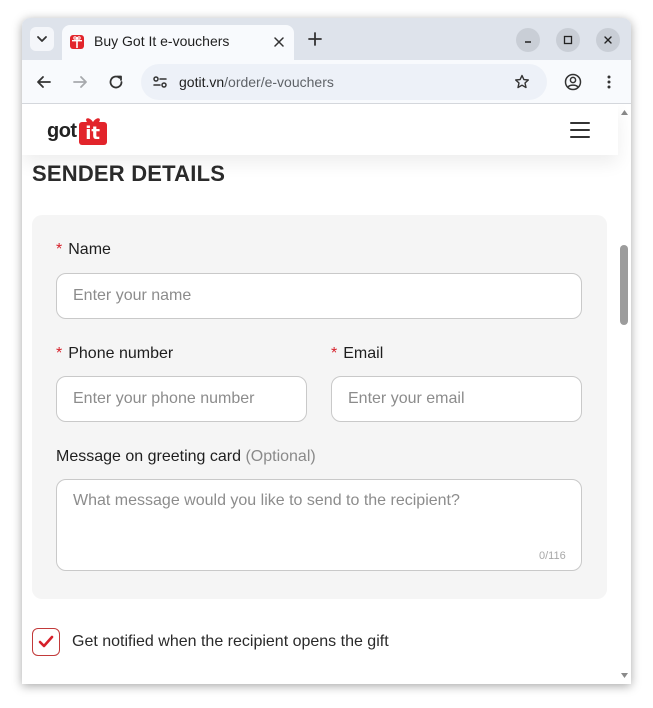 The image size is (653, 708). I want to click on new-tab-button, so click(315, 39).